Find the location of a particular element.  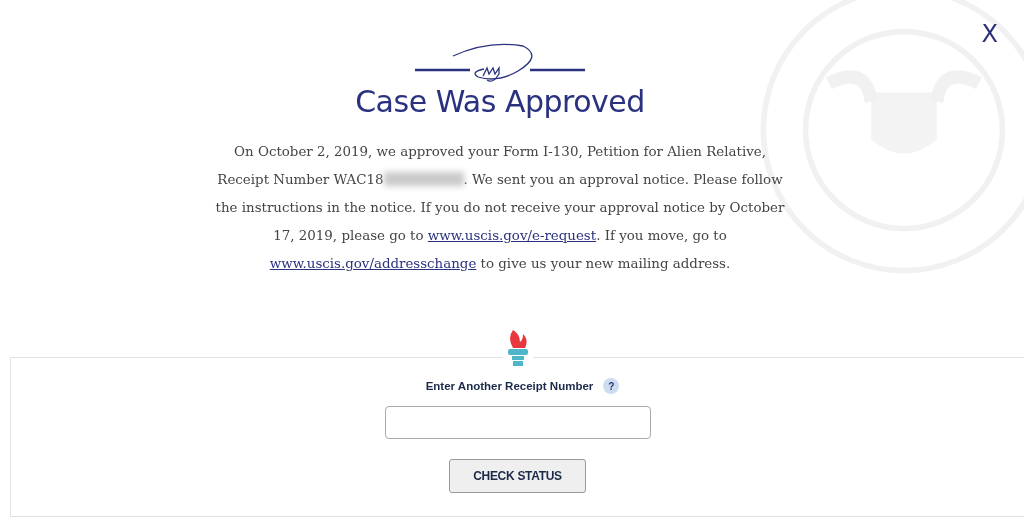

status-message: On October 2, 2019, we approved your Form I-130, Petition for Alien Relative, Receipt Number WAC18 . We sent you an approval notice. Please follow the instructions in the notice. If you do not receive your approval notice by October 17, 2019, please go to www.uscis.gov/e-request. If you move, go to www.uscis.gov/addresschange to give us your new mailing address. is located at coordinates (500, 208).